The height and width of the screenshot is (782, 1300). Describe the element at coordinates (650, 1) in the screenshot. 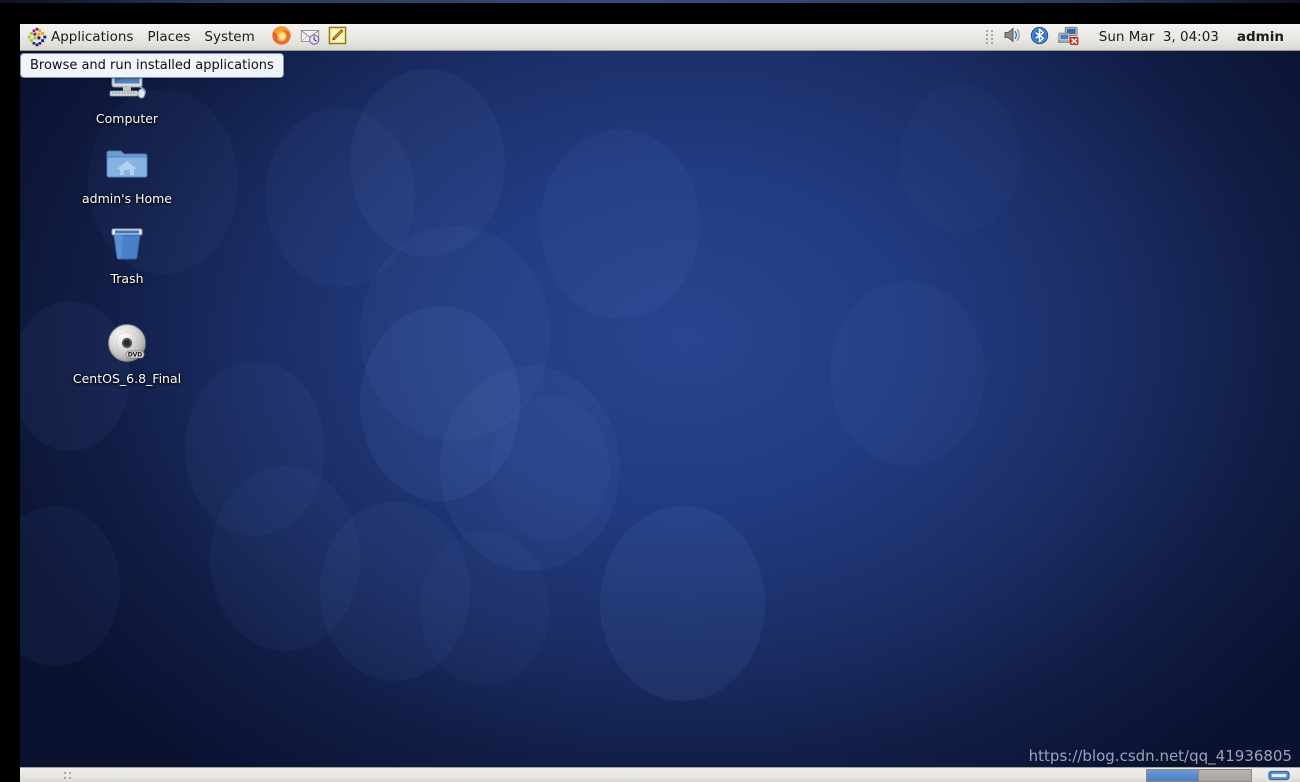

I see `screen-top-hairline` at that location.